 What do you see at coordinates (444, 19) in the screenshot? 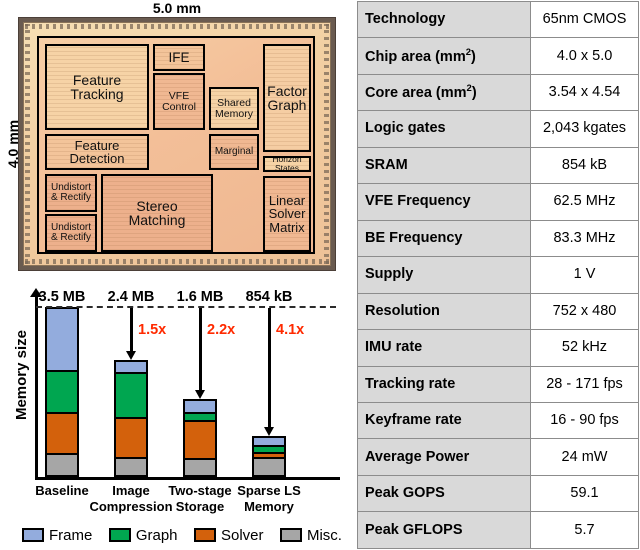
I see `spec-key-cell: Technology` at bounding box center [444, 19].